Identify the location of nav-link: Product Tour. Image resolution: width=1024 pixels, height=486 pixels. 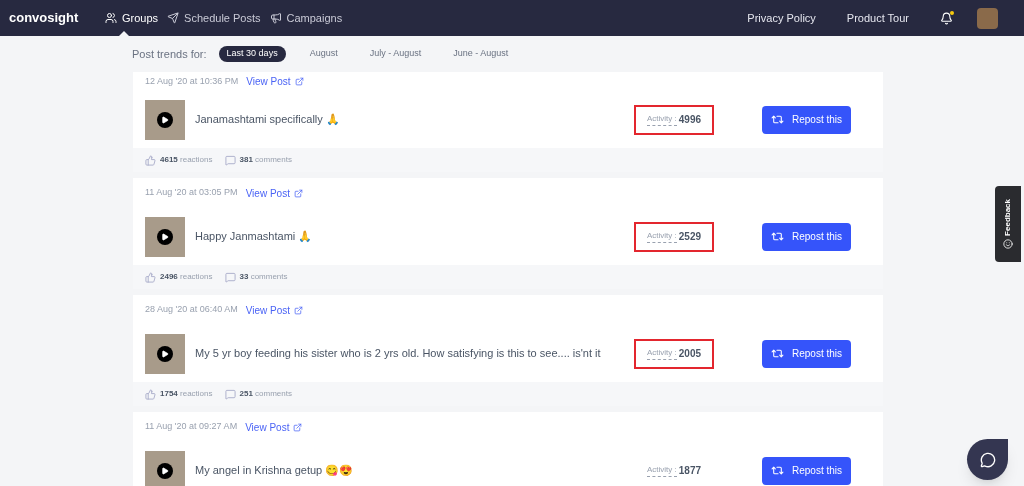
(877, 18).